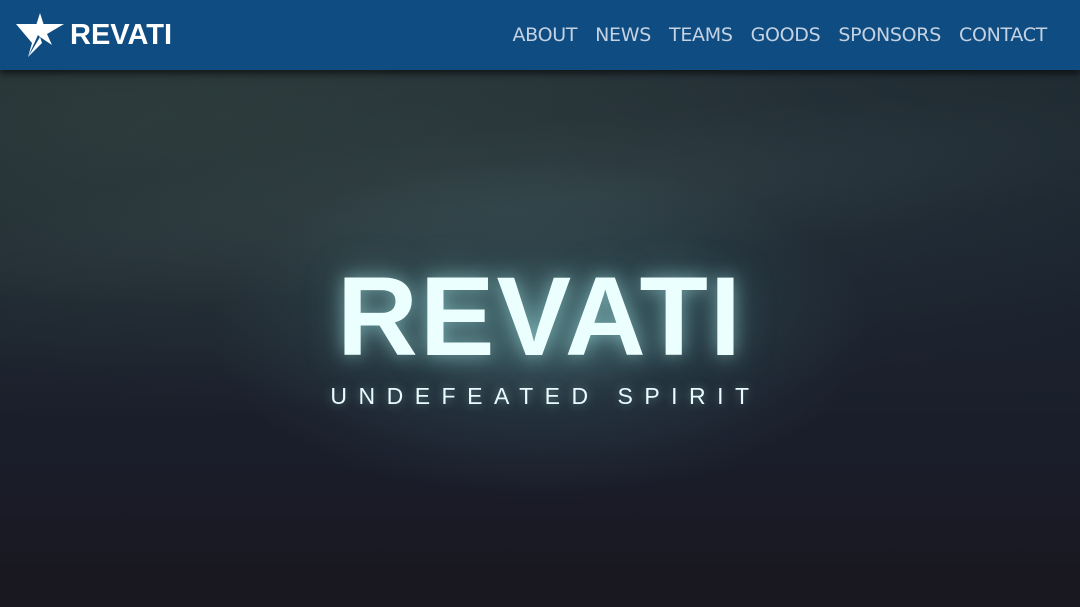 This screenshot has height=607, width=1080. What do you see at coordinates (701, 35) in the screenshot?
I see `nav-teams: TEAMS` at bounding box center [701, 35].